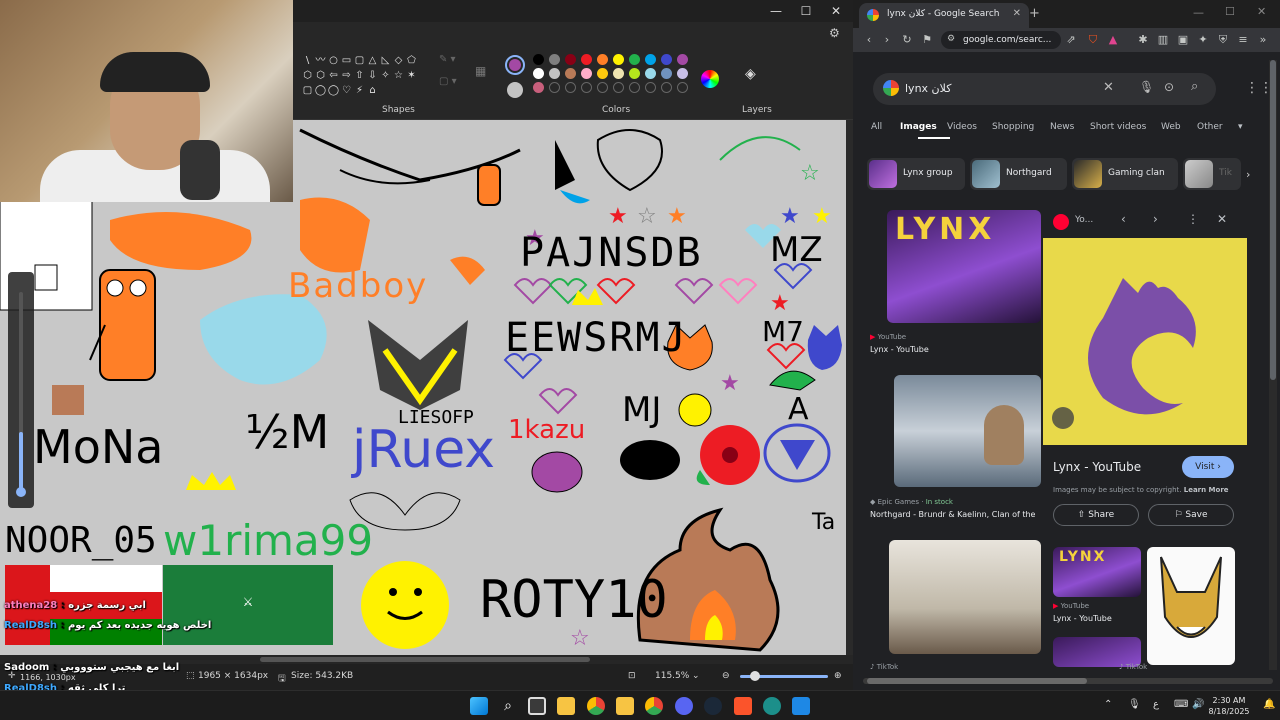 Image resolution: width=1280 pixels, height=720 pixels. What do you see at coordinates (1143, 40) in the screenshot?
I see `extensions-icon: ✱` at bounding box center [1143, 40].